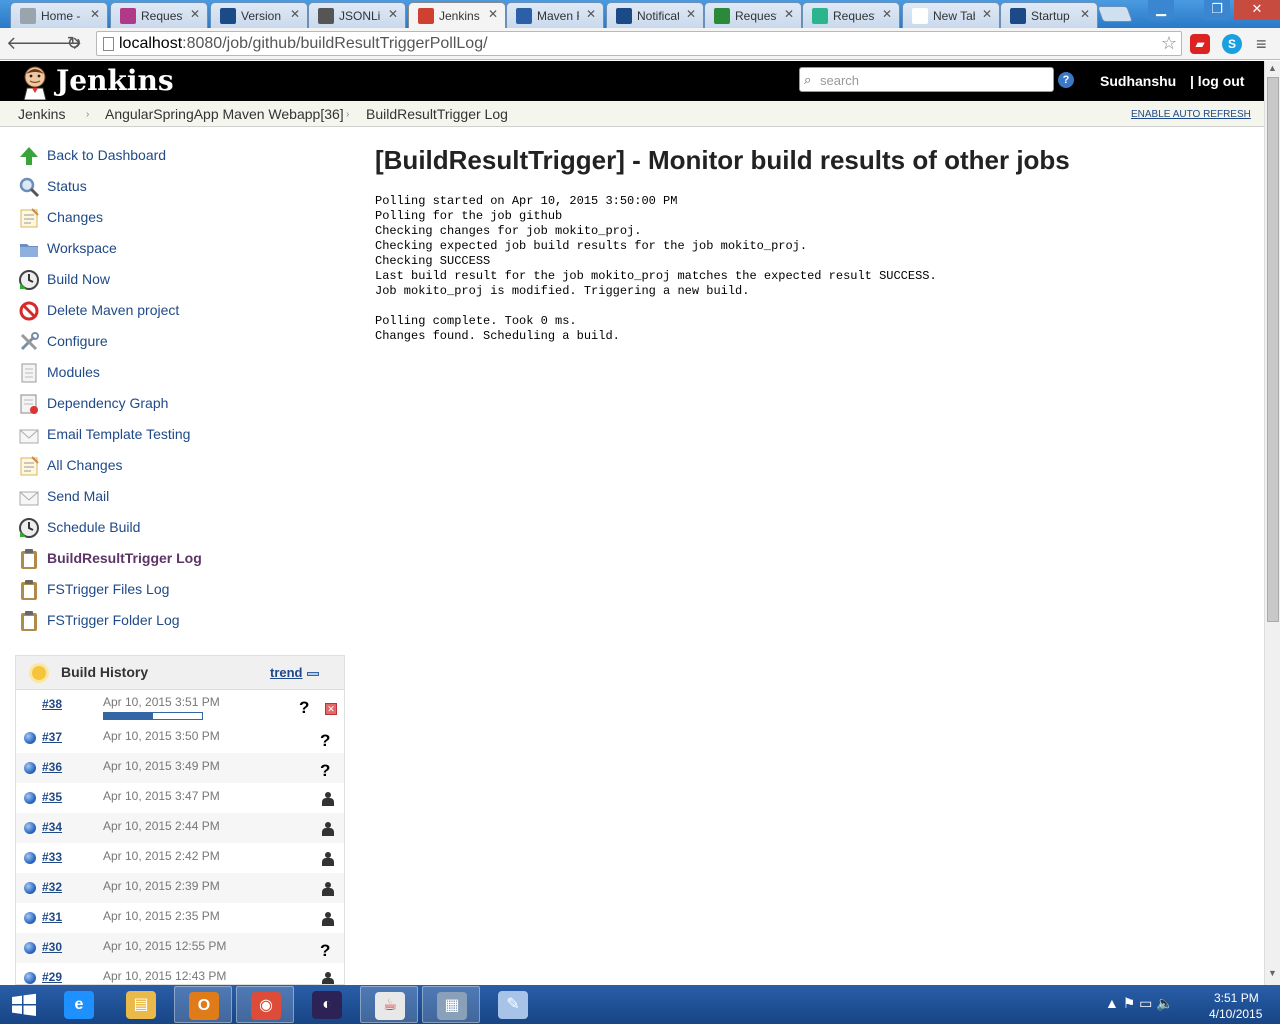  I want to click on breadcrumb-current: BuildResultTrigger Log, so click(437, 114).